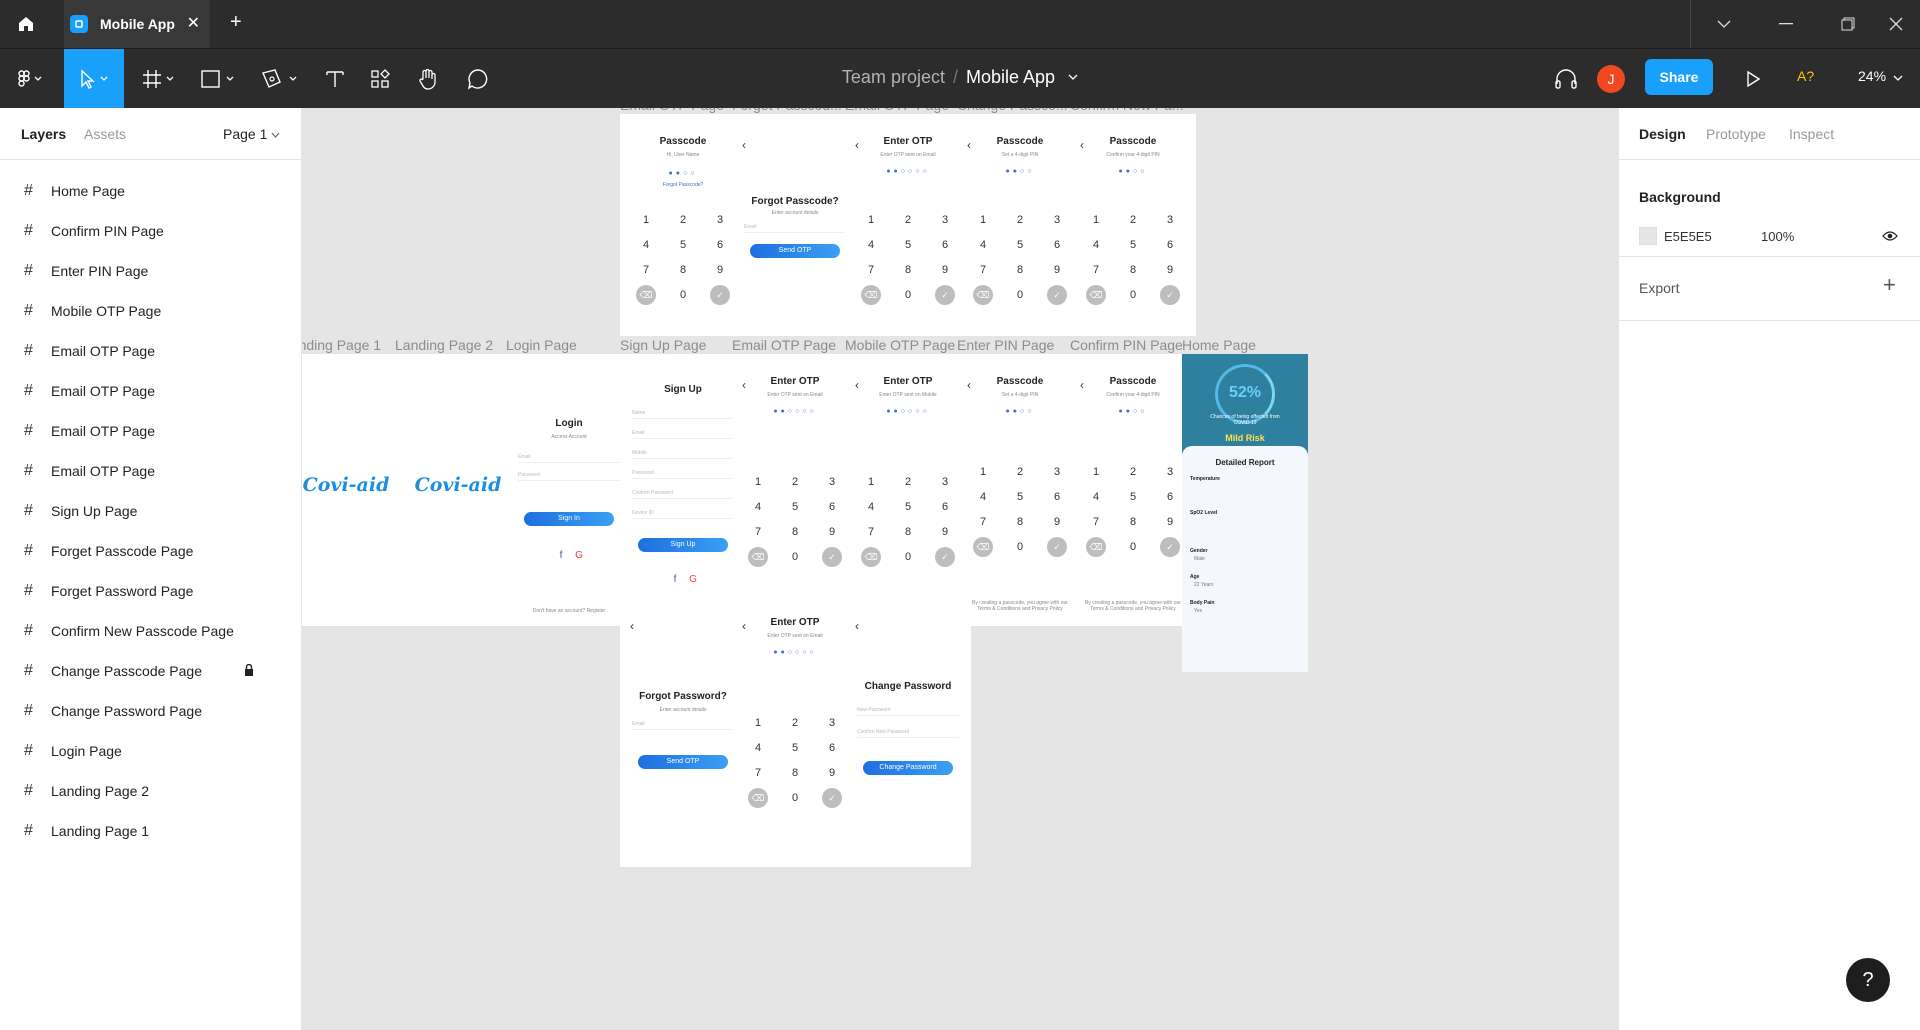 The width and height of the screenshot is (1920, 1030). What do you see at coordinates (150, 191) in the screenshot?
I see `layer-item: # Home Page` at bounding box center [150, 191].